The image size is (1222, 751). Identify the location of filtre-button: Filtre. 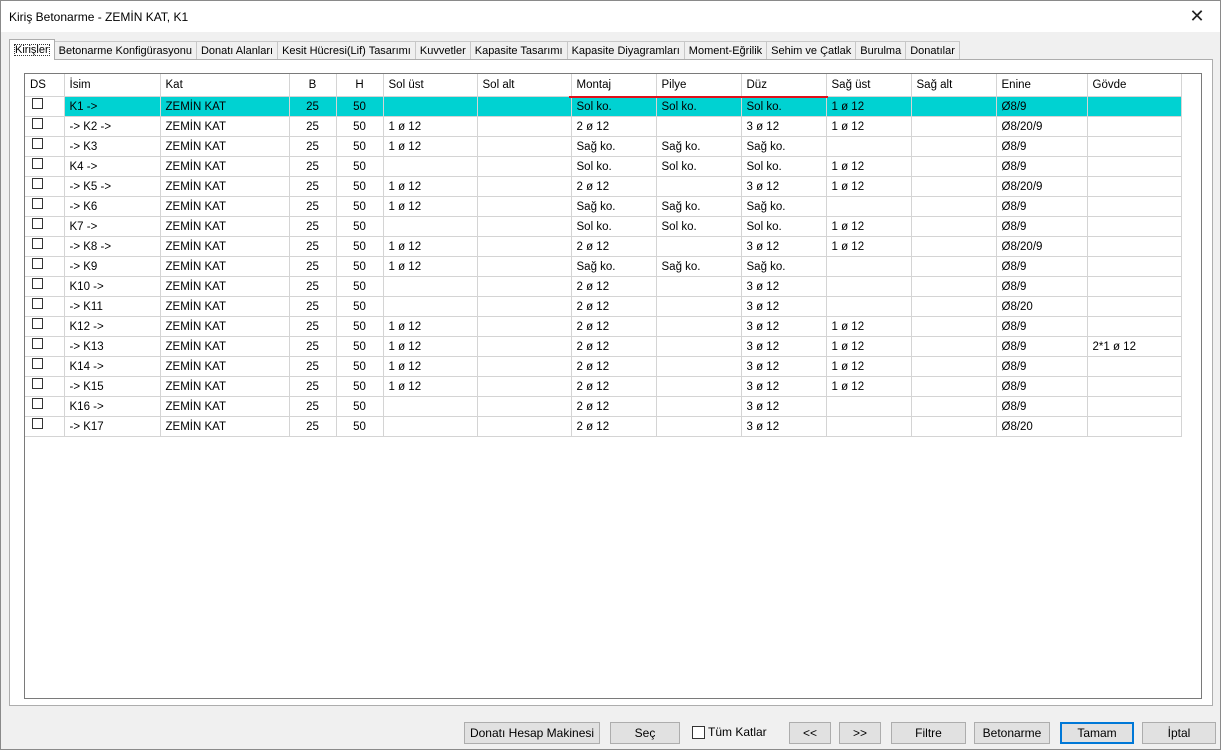
(928, 733).